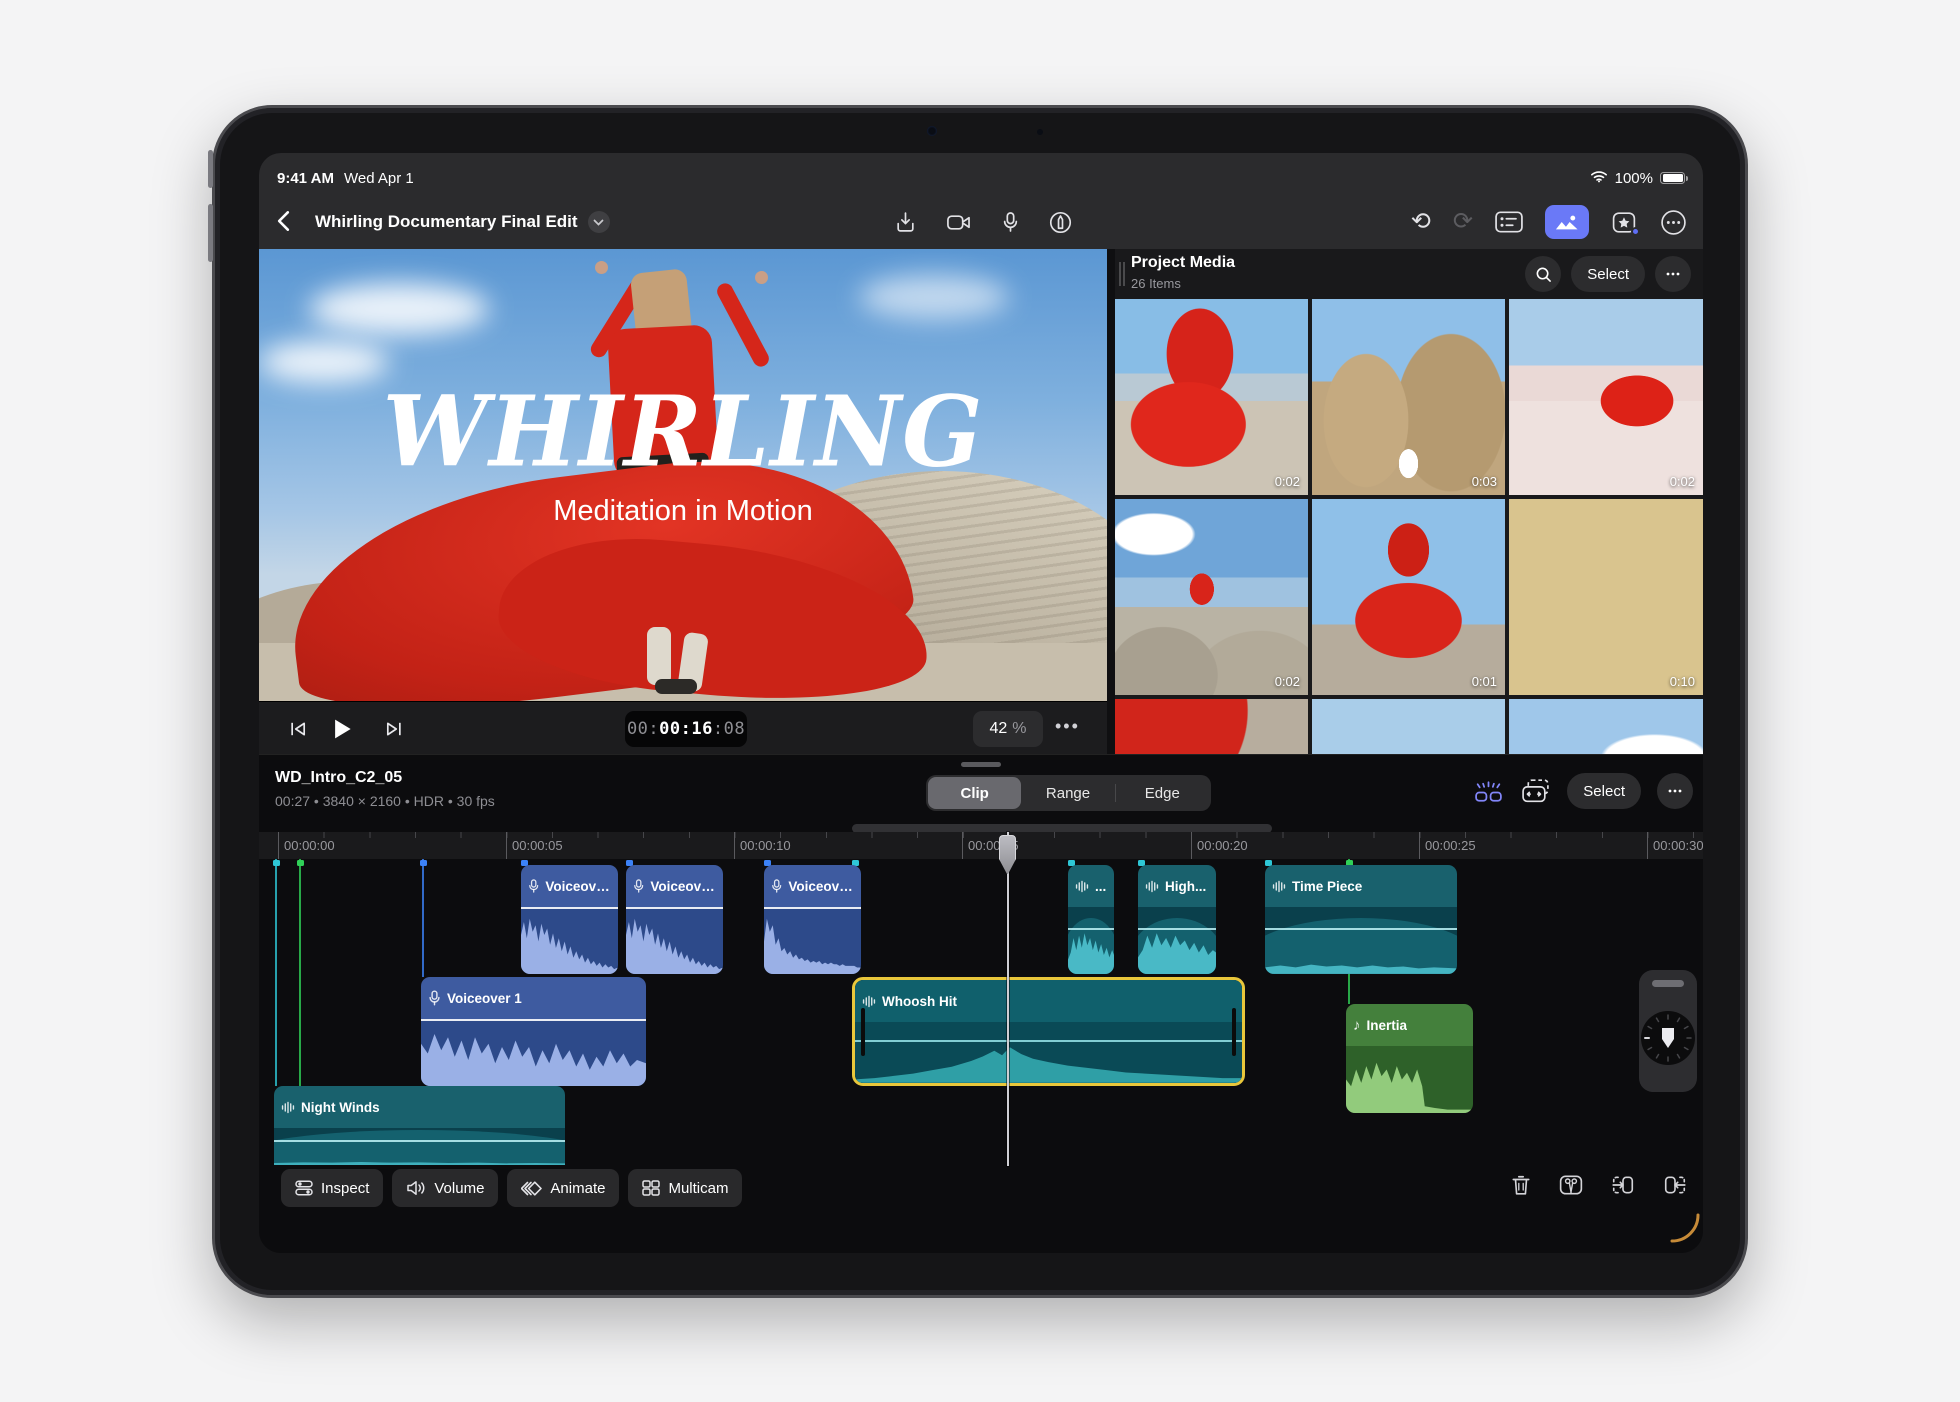 This screenshot has width=1960, height=1402. Describe the element at coordinates (1635, 231) in the screenshot. I see `notification-dot` at that location.